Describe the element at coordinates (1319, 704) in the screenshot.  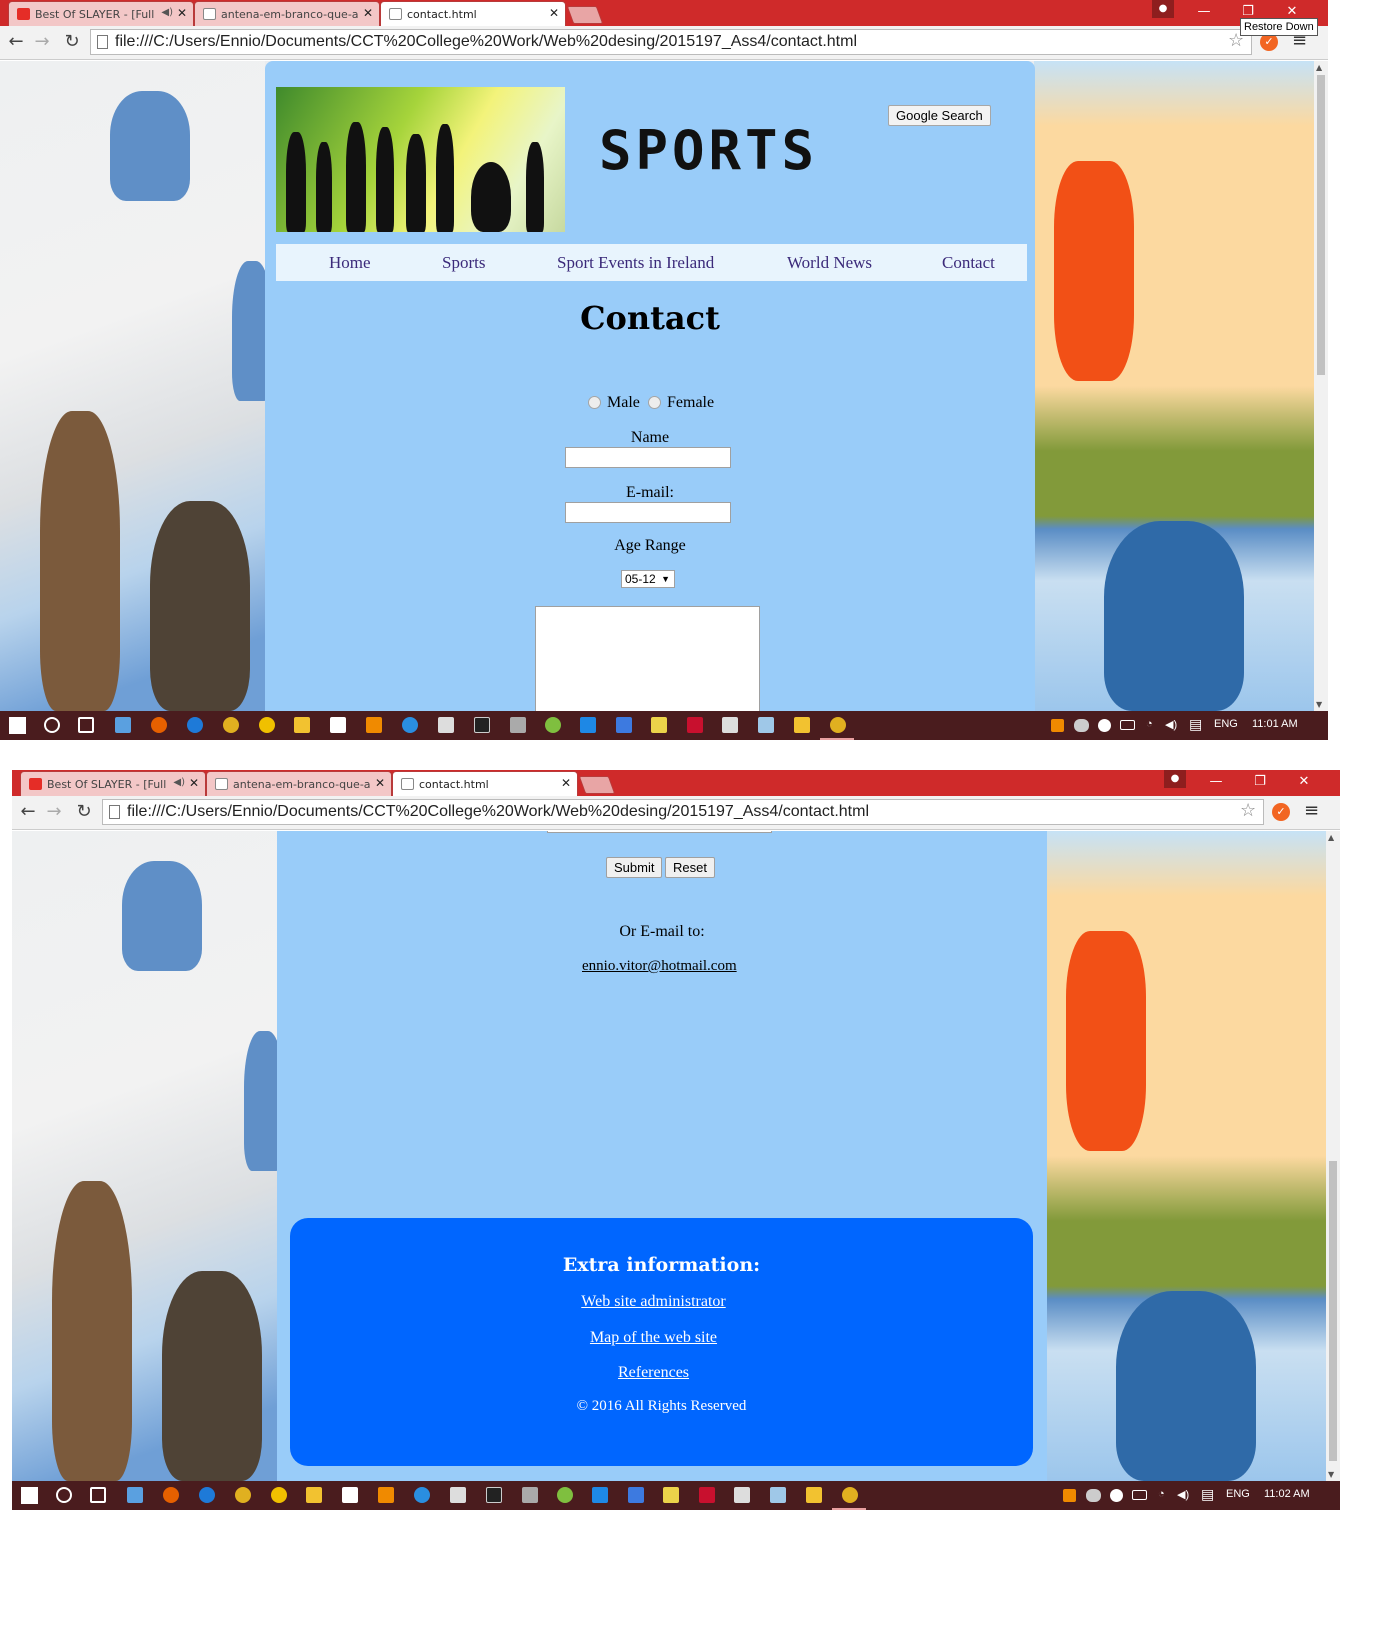
I see `scroll-down-icon: ▼` at that location.